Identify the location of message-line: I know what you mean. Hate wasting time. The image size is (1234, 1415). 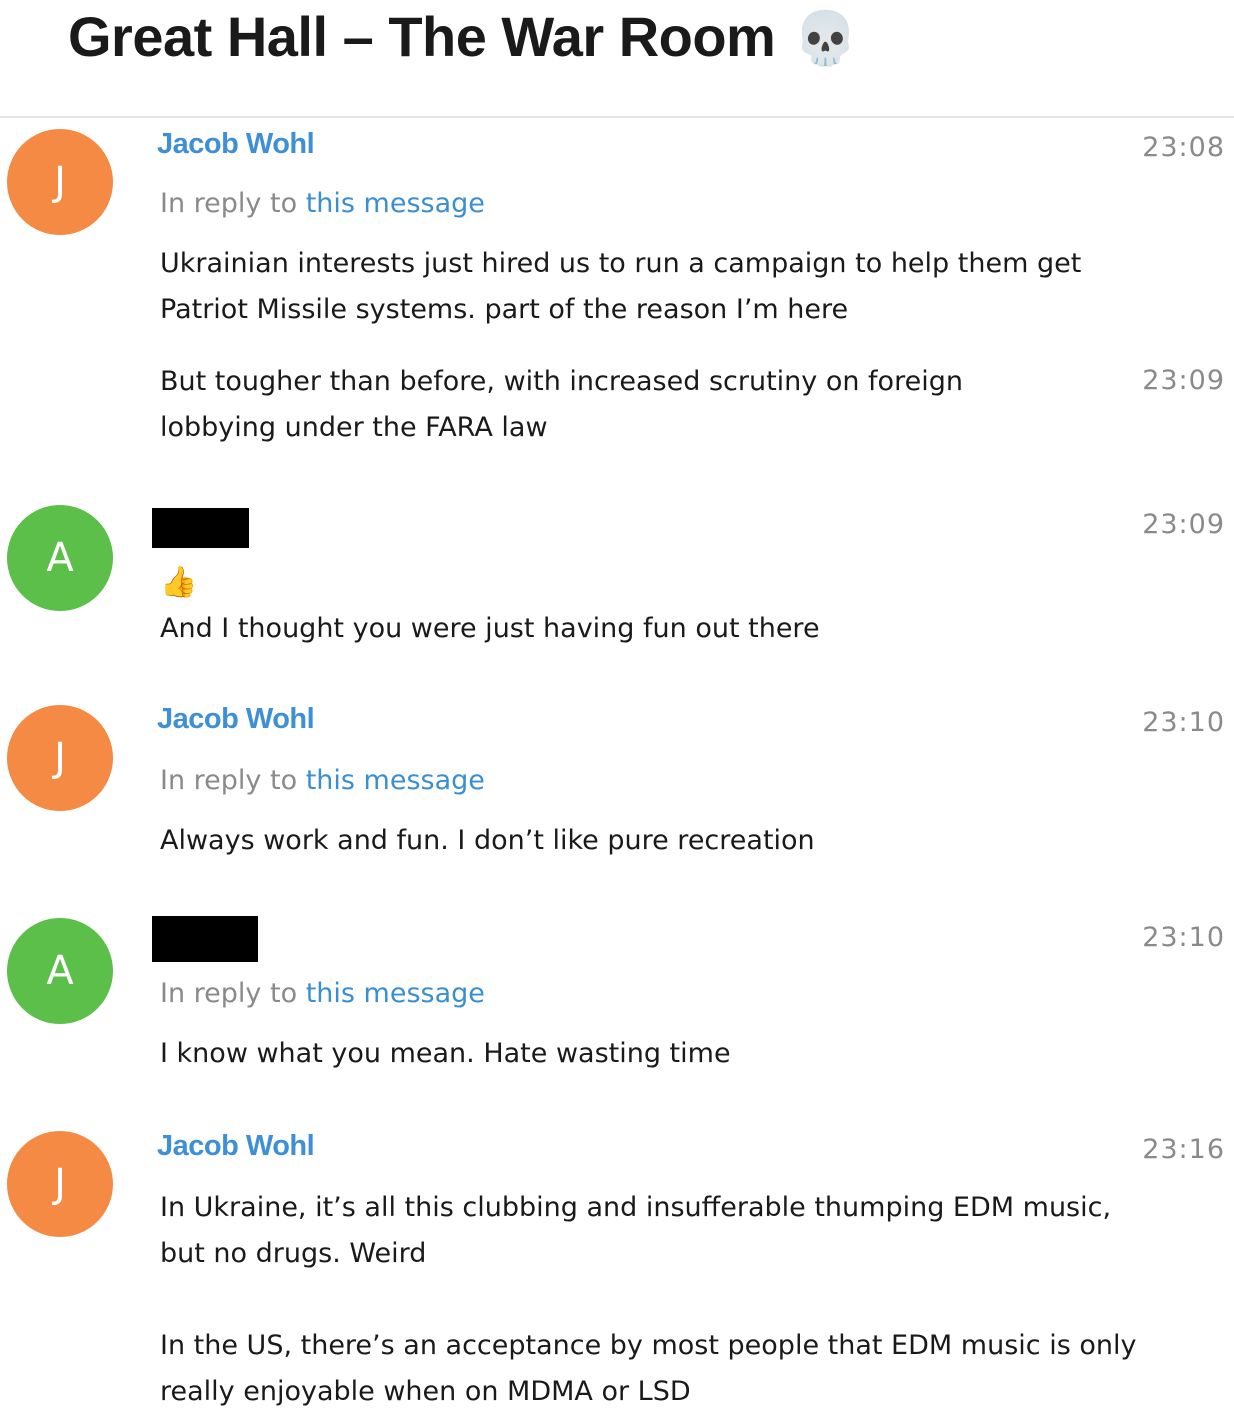
(445, 1053).